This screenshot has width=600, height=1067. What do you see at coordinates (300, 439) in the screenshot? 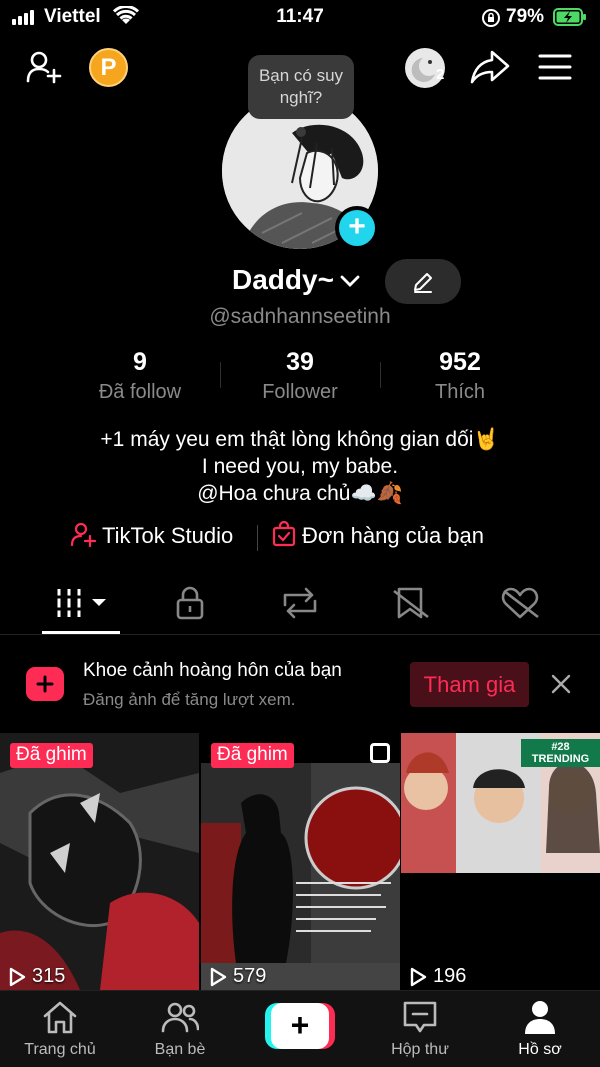
I see `bio-line: +1 máy yeu em thật lòng không gian dối🤘` at bounding box center [300, 439].